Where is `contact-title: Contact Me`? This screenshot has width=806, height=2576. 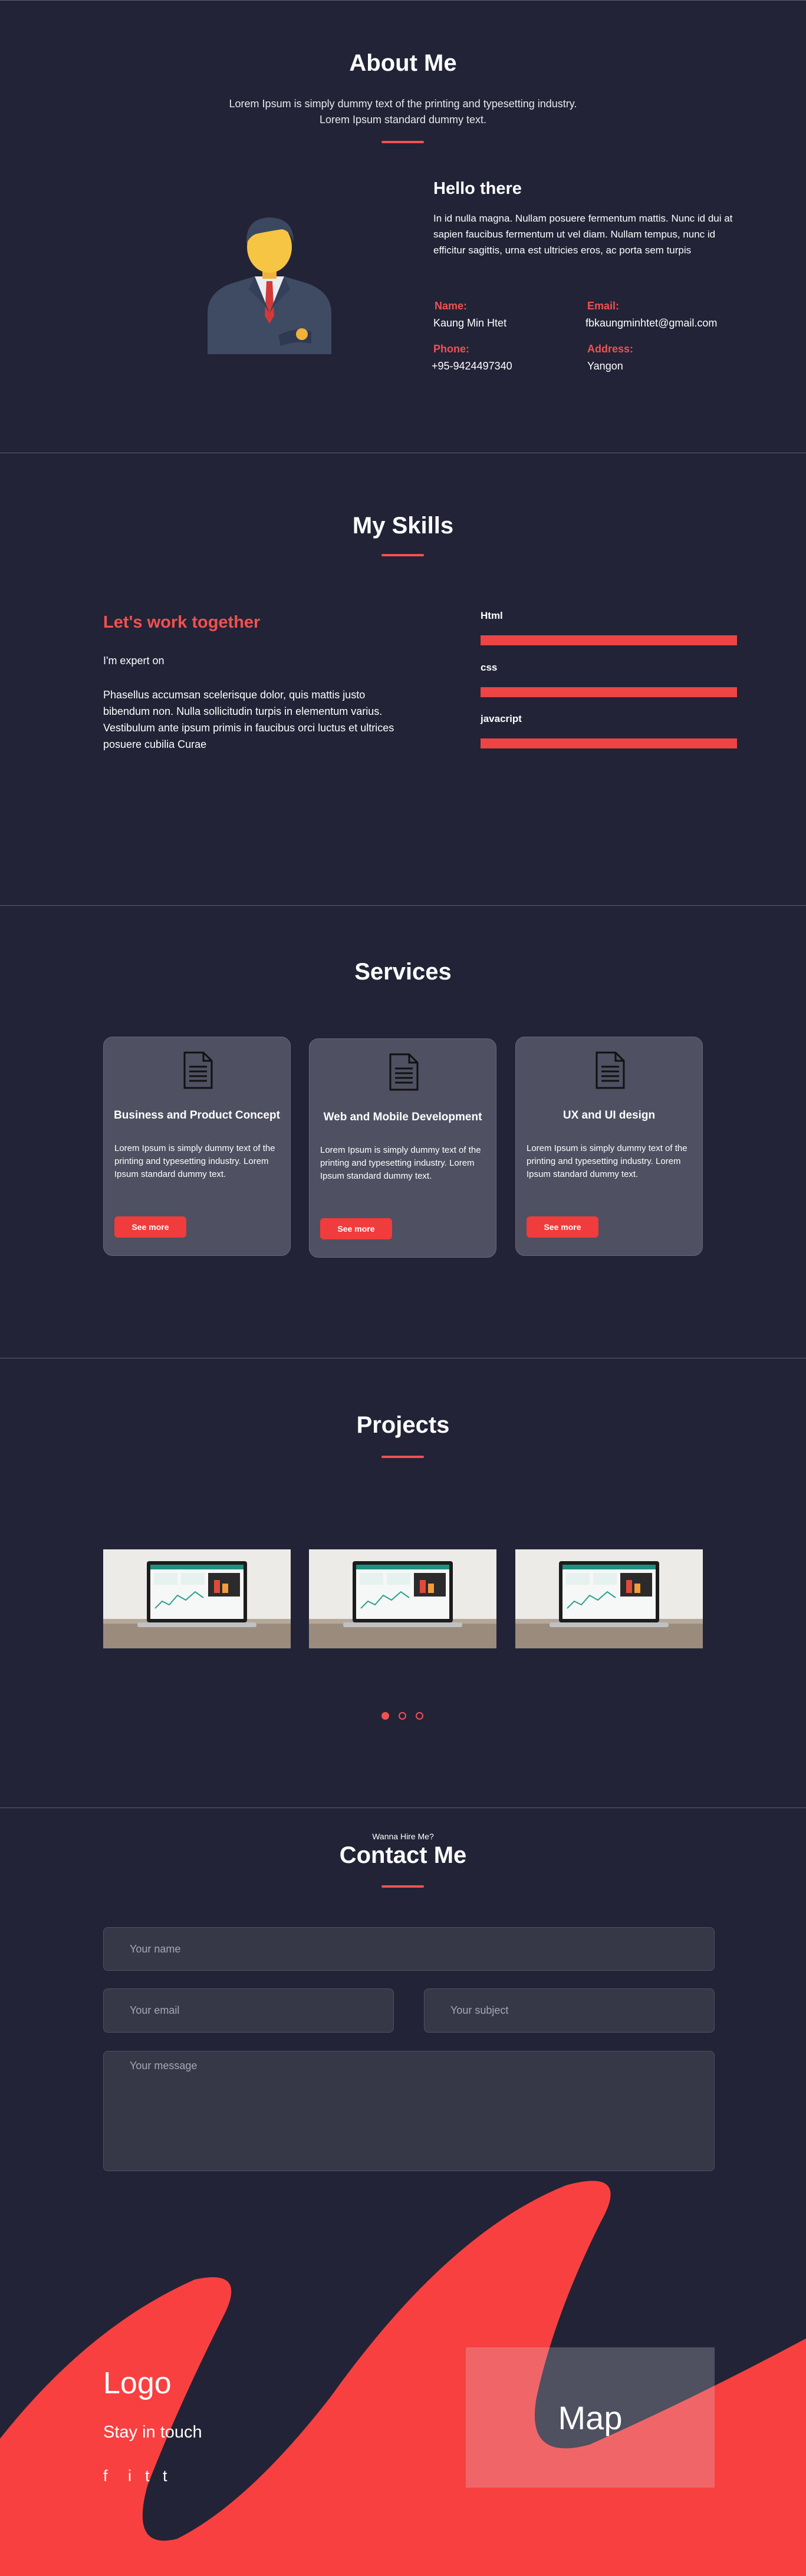
contact-title: Contact Me is located at coordinates (403, 1855).